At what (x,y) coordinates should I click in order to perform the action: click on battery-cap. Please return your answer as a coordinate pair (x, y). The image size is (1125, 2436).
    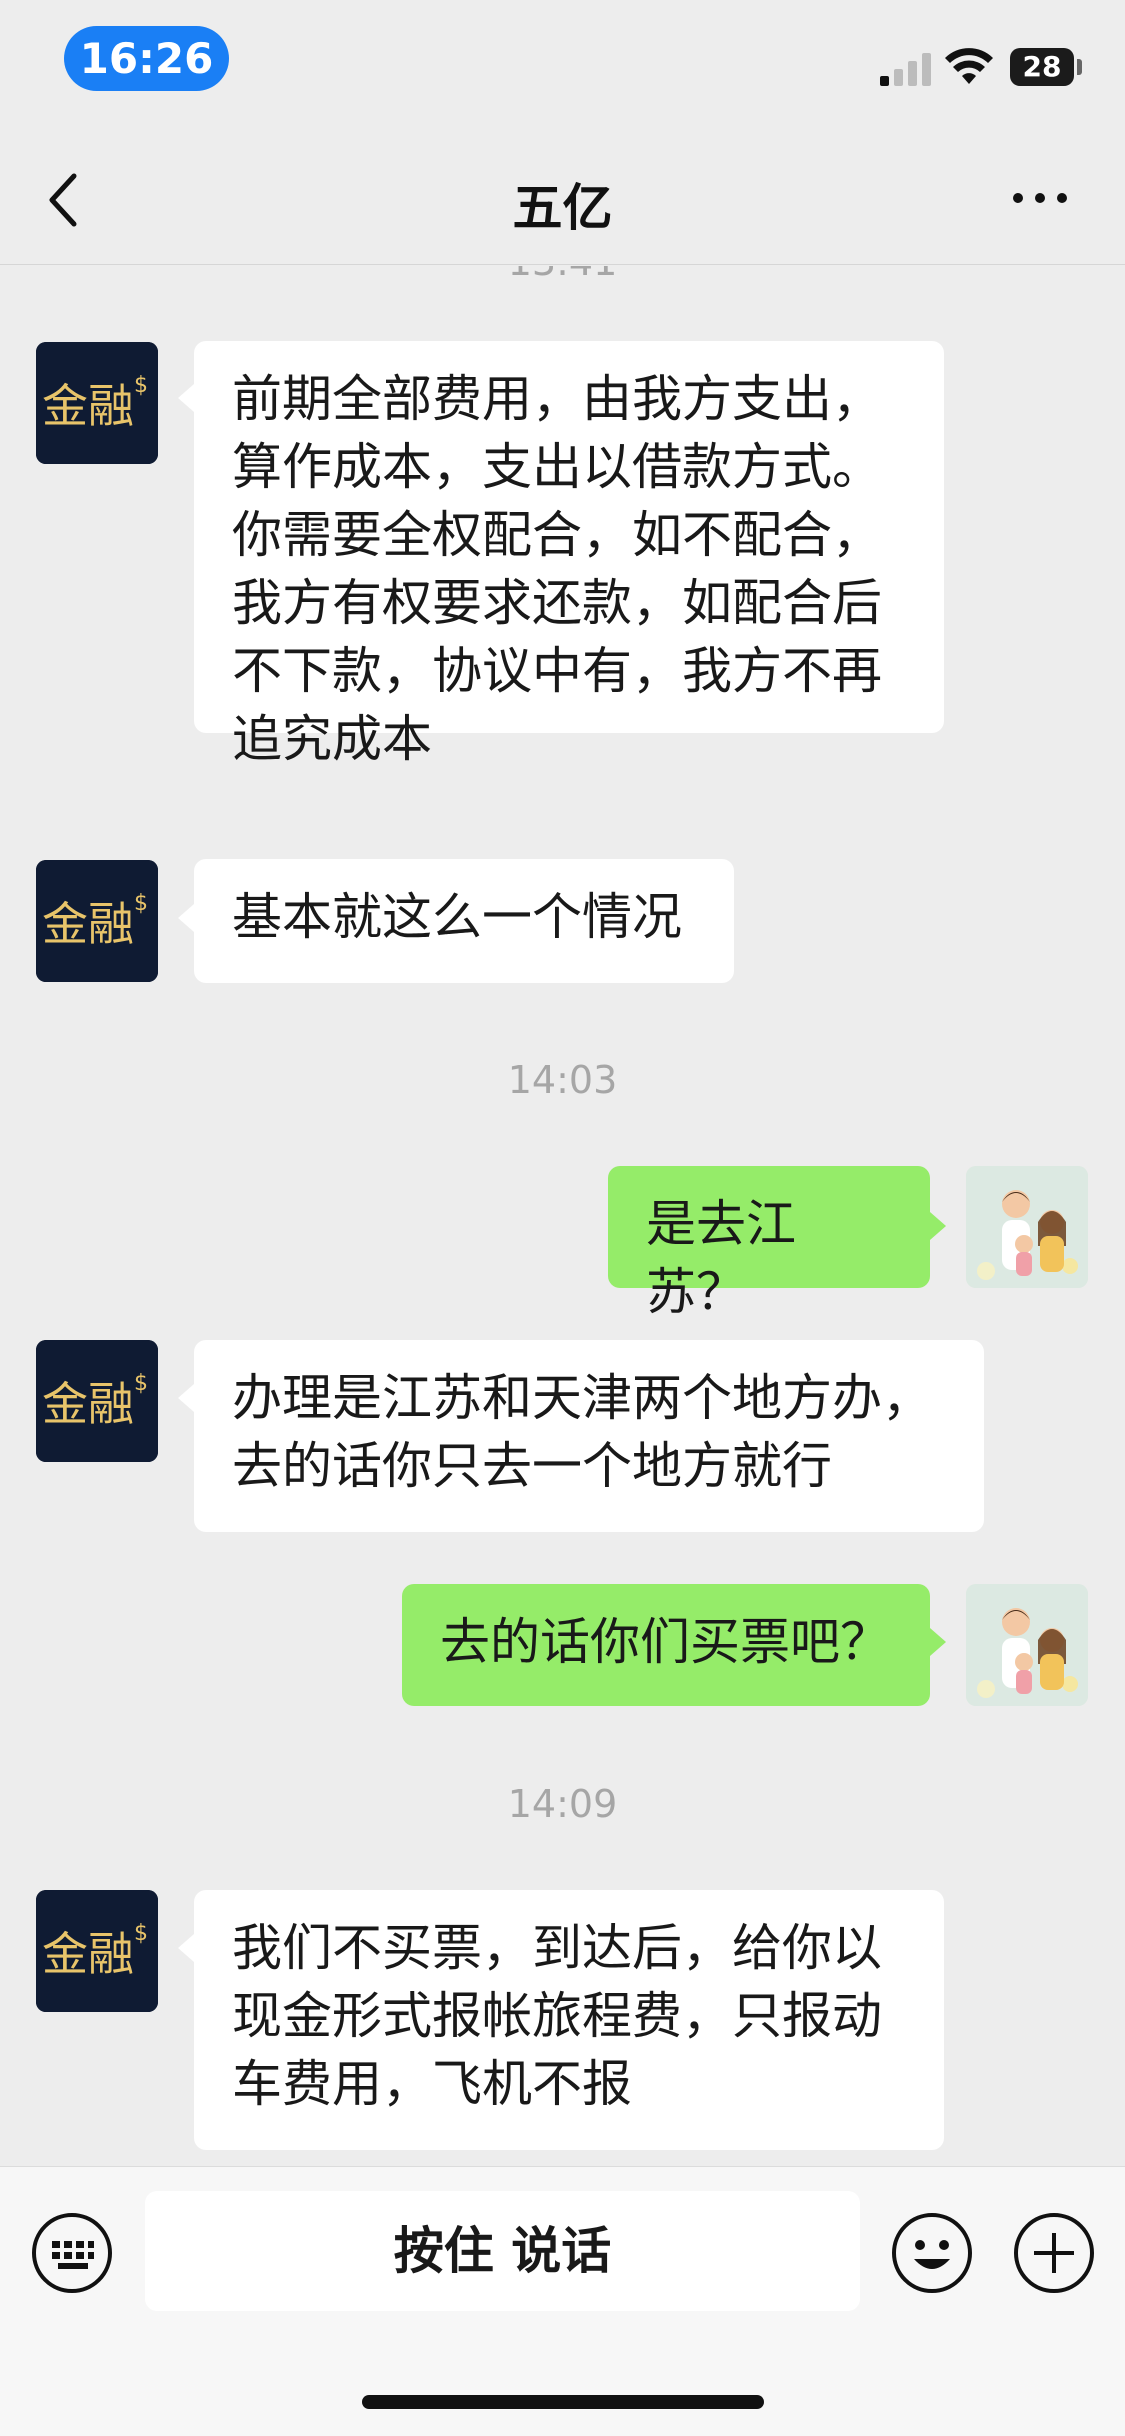
    Looking at the image, I should click on (1079, 67).